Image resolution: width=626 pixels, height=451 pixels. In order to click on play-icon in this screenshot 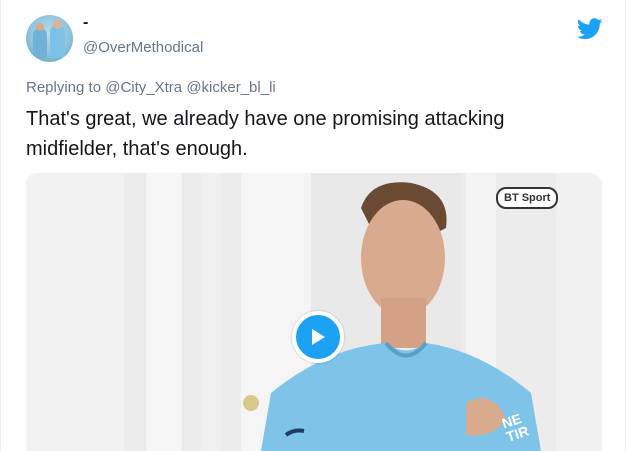, I will do `click(318, 337)`.